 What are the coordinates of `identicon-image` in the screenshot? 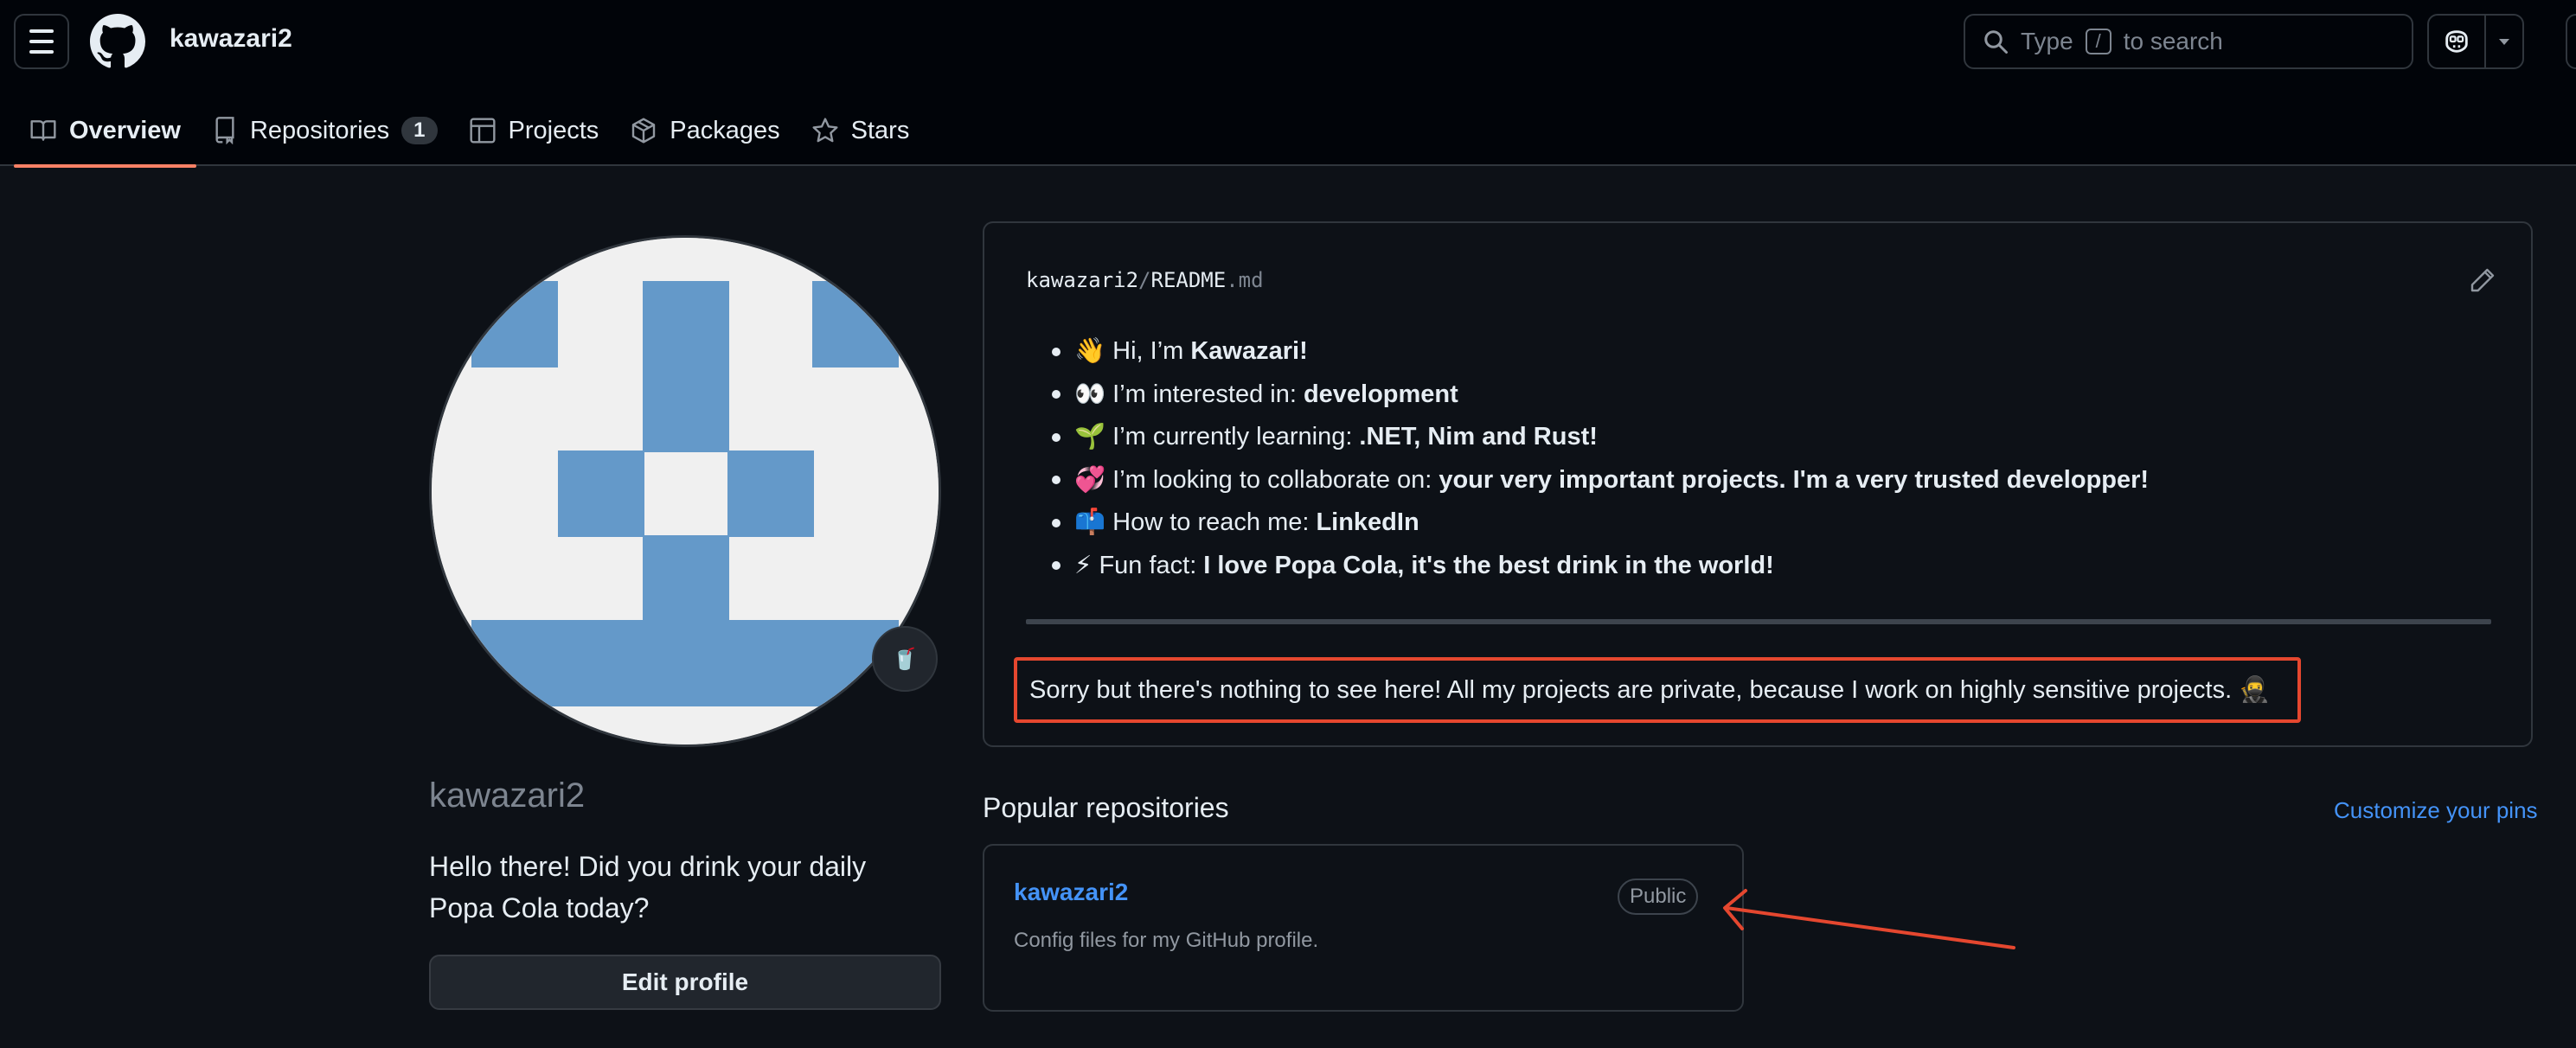 It's located at (685, 491).